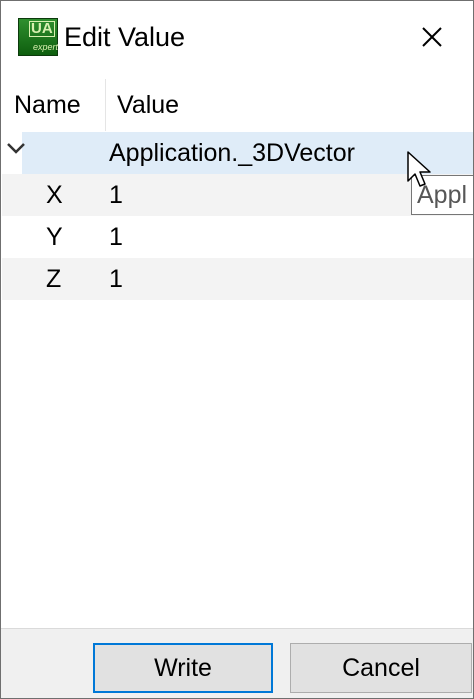 The width and height of the screenshot is (474, 699). What do you see at coordinates (183, 668) in the screenshot?
I see `write-button: Write` at bounding box center [183, 668].